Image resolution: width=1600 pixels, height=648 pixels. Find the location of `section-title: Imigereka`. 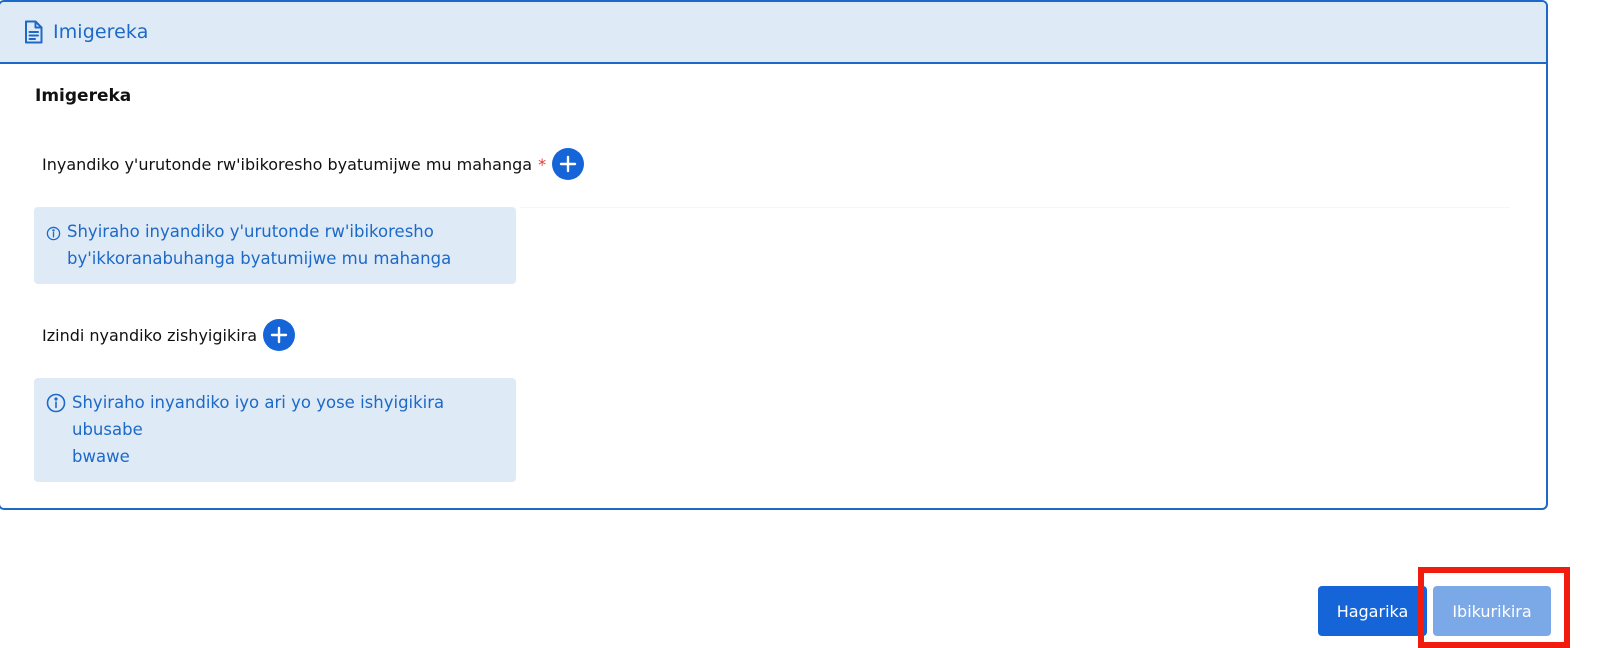

section-title: Imigereka is located at coordinates (83, 96).